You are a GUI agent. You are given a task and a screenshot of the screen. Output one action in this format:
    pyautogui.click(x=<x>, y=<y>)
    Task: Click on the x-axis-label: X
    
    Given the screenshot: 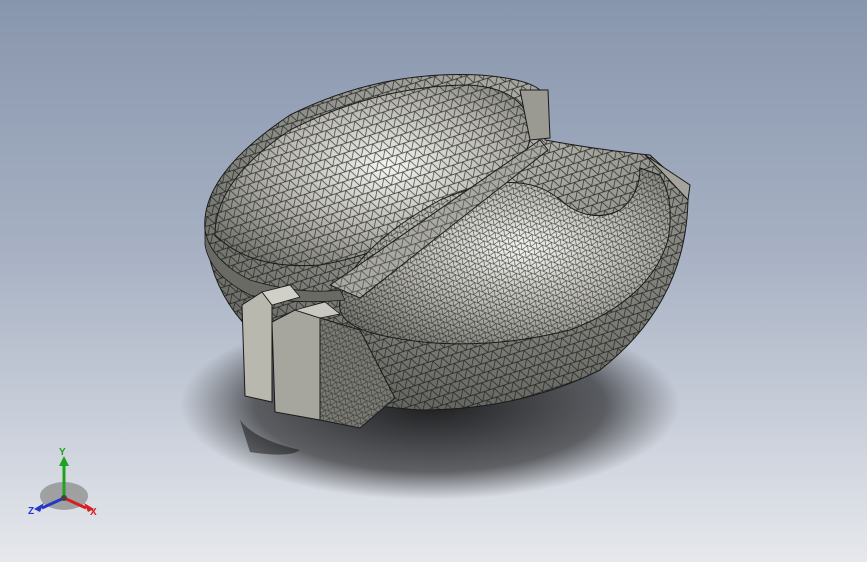 What is the action you would take?
    pyautogui.click(x=93, y=512)
    